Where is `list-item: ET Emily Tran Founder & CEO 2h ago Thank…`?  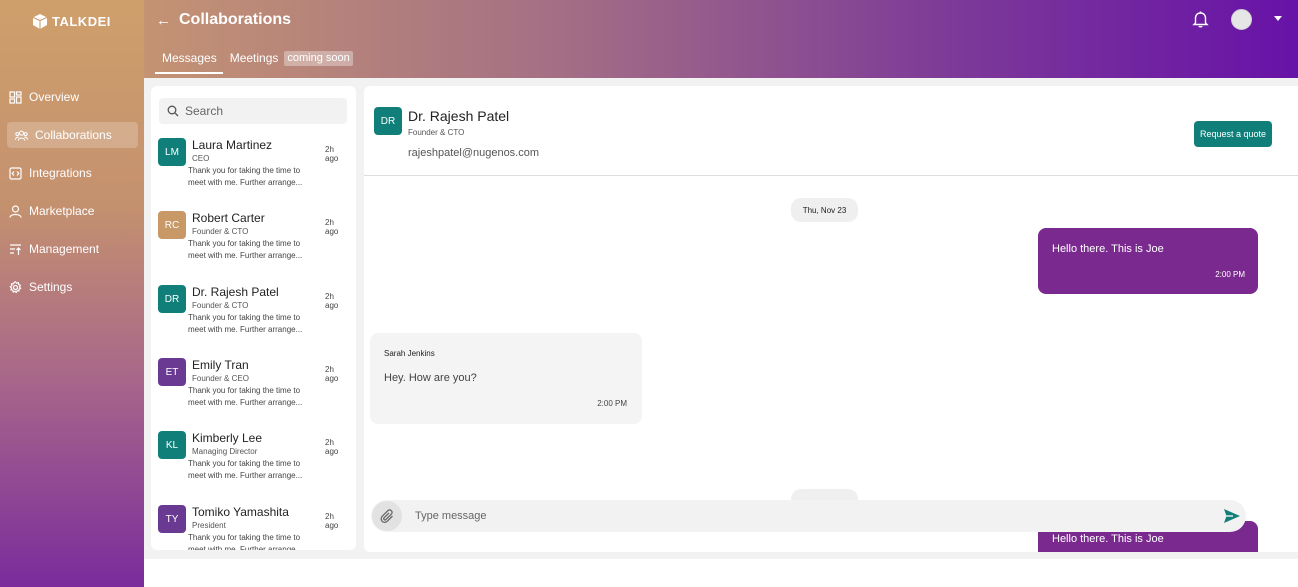 list-item: ET Emily Tran Founder & CEO 2h ago Thank… is located at coordinates (253, 388).